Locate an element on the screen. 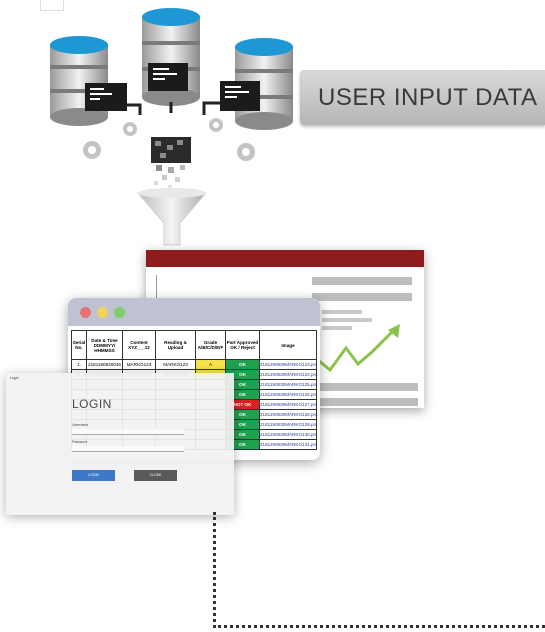 This screenshot has height=632, width=545. login-heading: LOGIN is located at coordinates (92, 404).